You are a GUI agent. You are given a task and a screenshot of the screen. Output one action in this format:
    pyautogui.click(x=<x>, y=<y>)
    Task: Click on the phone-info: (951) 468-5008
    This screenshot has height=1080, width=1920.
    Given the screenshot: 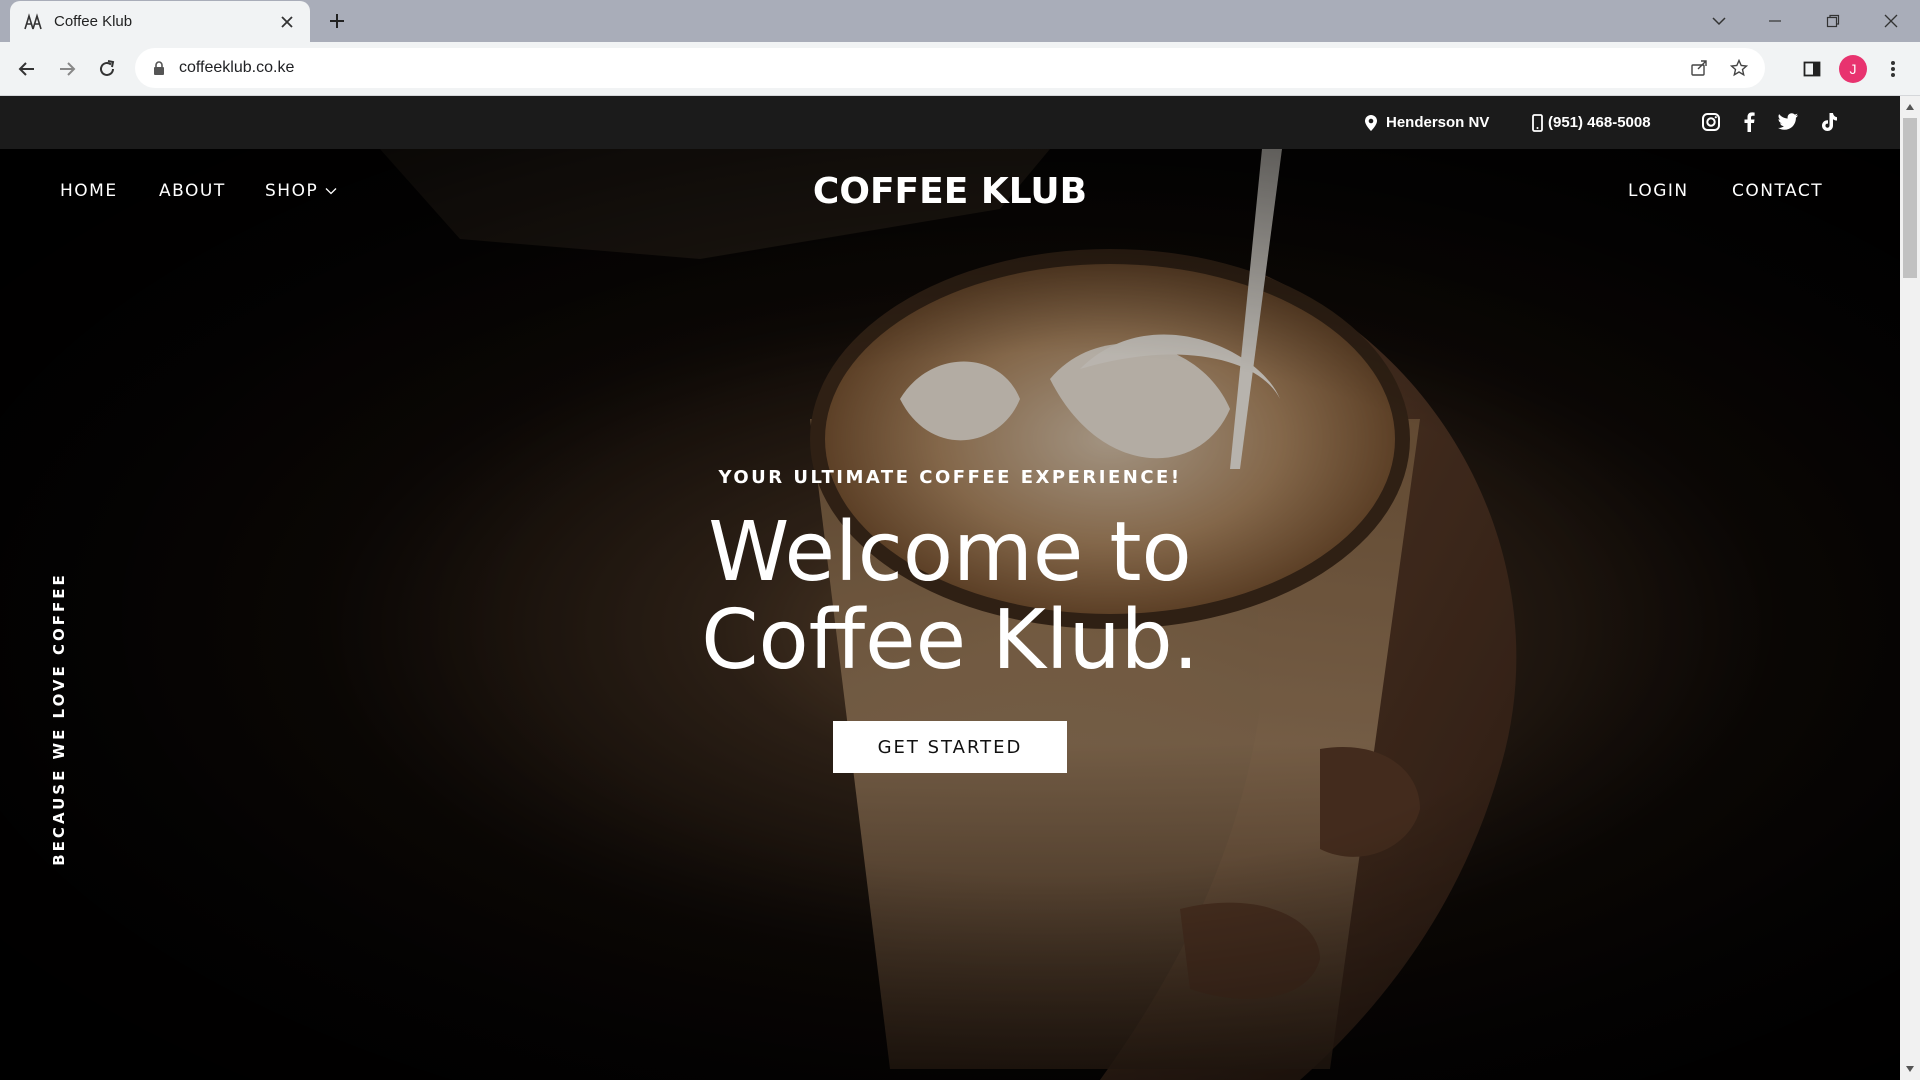 What is the action you would take?
    pyautogui.click(x=1591, y=122)
    